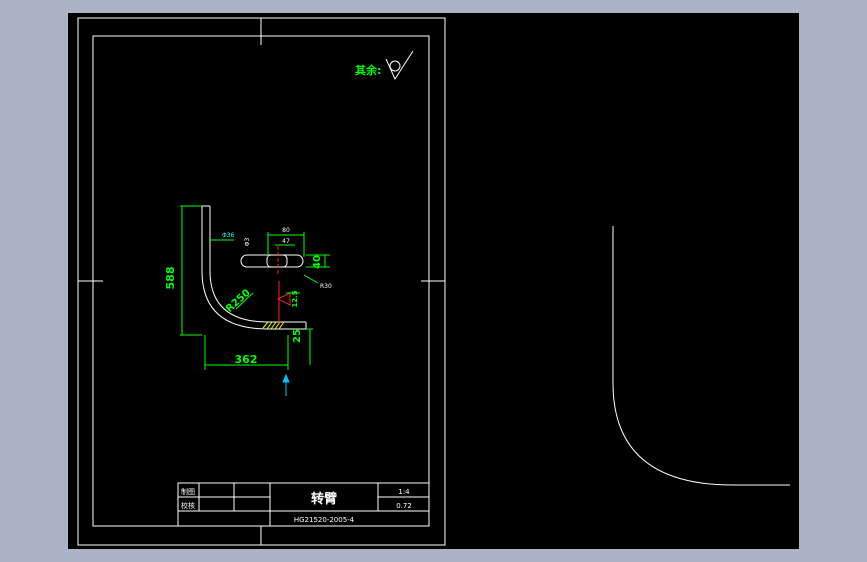 The height and width of the screenshot is (562, 867). I want to click on view-arrow-icon, so click(286, 384).